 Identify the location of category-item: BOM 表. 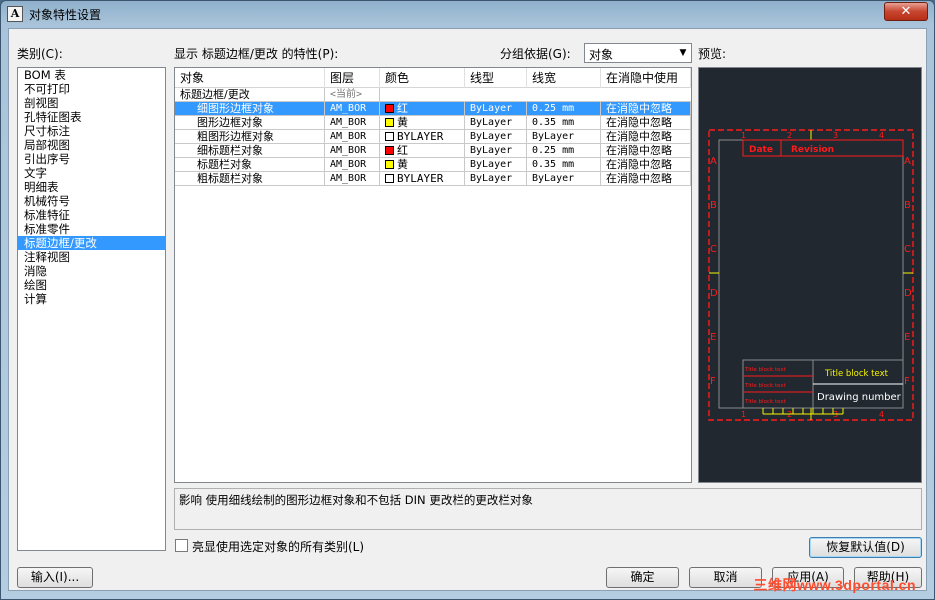
(91, 75).